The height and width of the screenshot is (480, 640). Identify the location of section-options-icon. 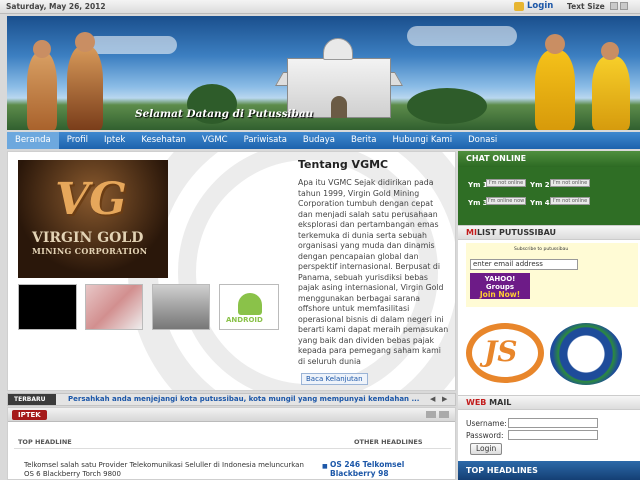
(444, 414).